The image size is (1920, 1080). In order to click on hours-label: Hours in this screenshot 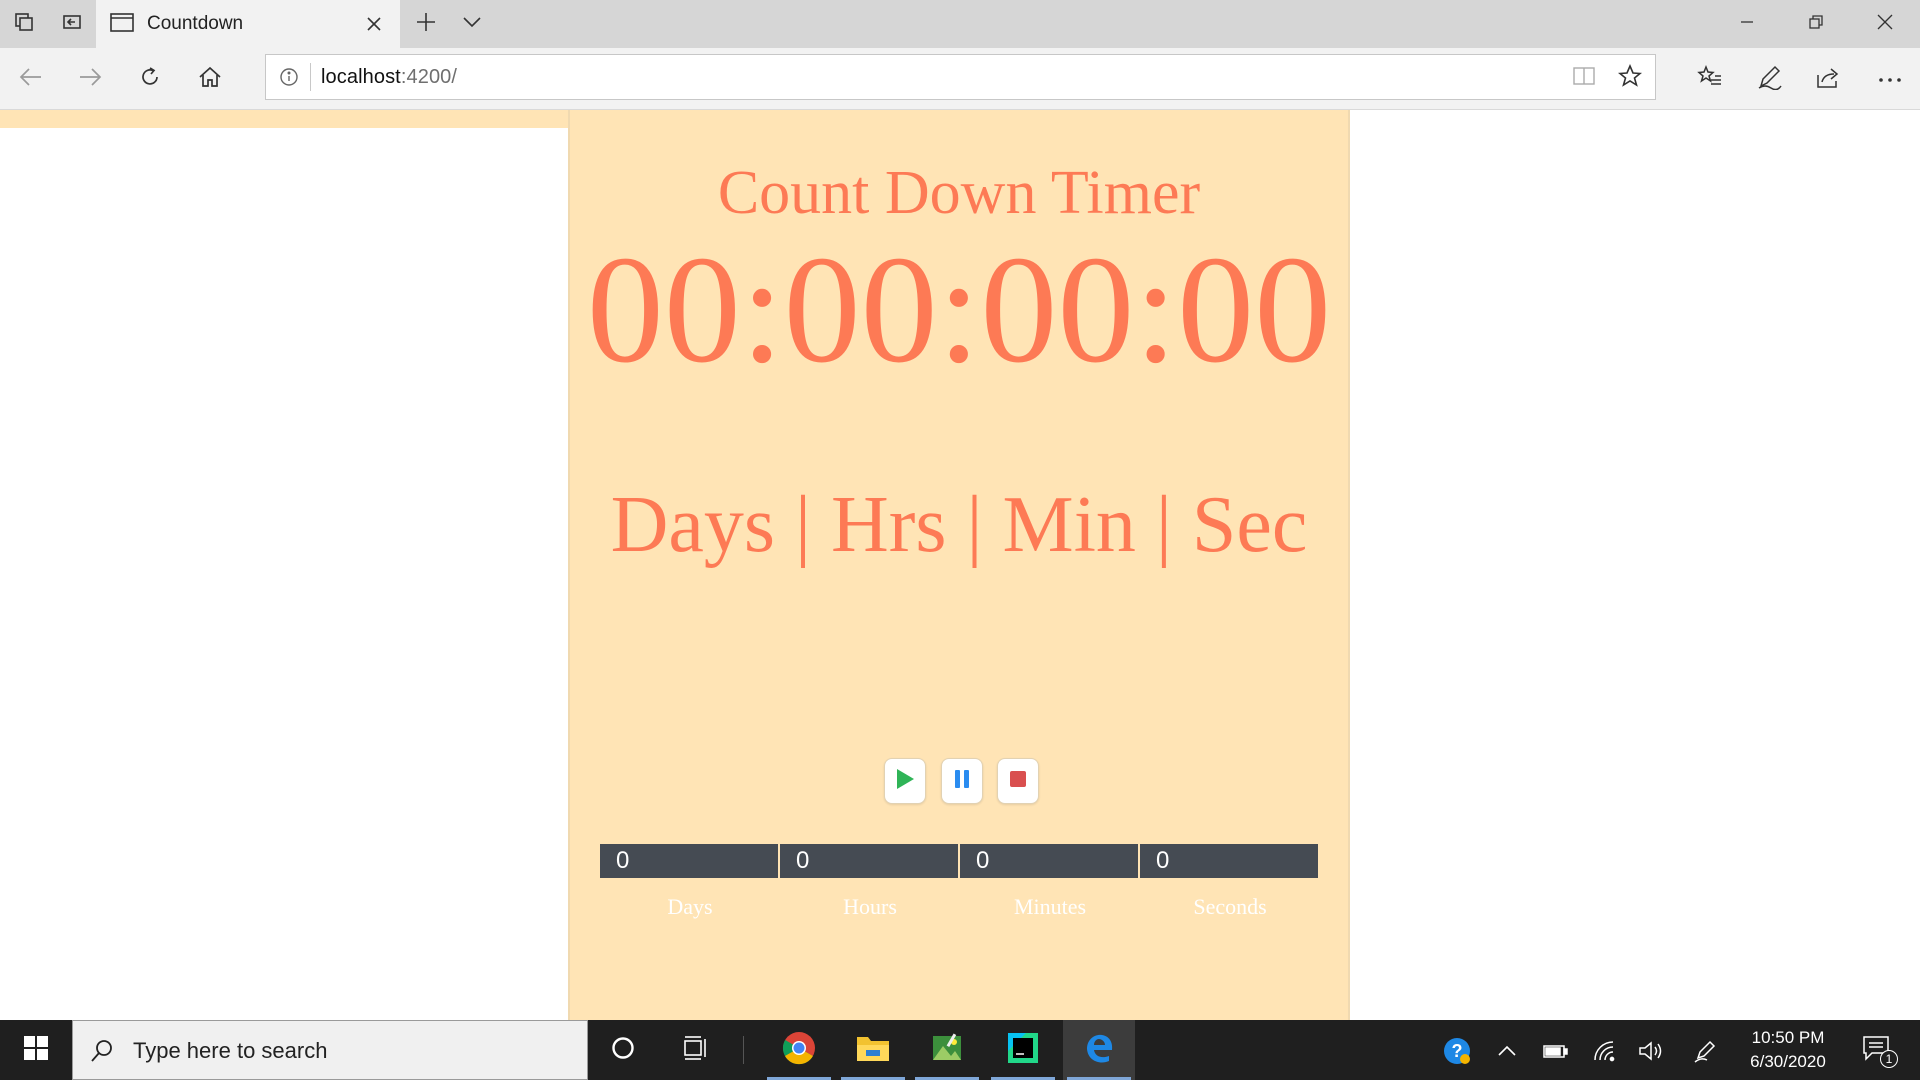, I will do `click(870, 906)`.